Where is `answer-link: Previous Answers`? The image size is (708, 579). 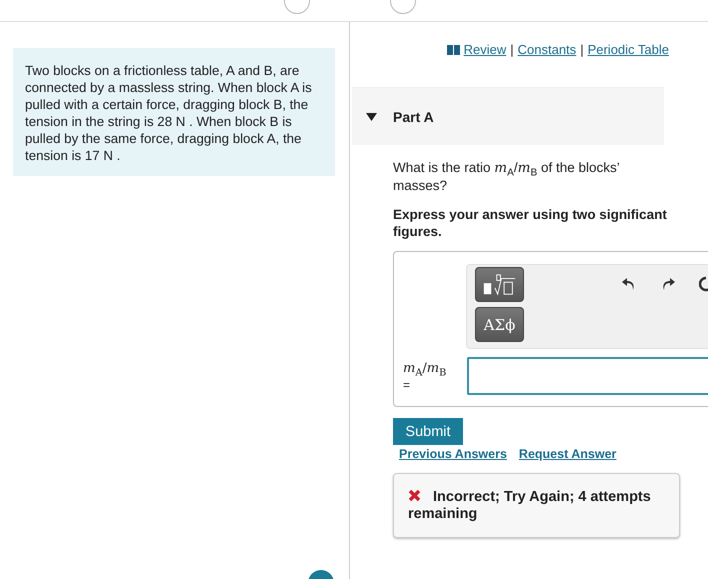 answer-link: Previous Answers is located at coordinates (453, 454).